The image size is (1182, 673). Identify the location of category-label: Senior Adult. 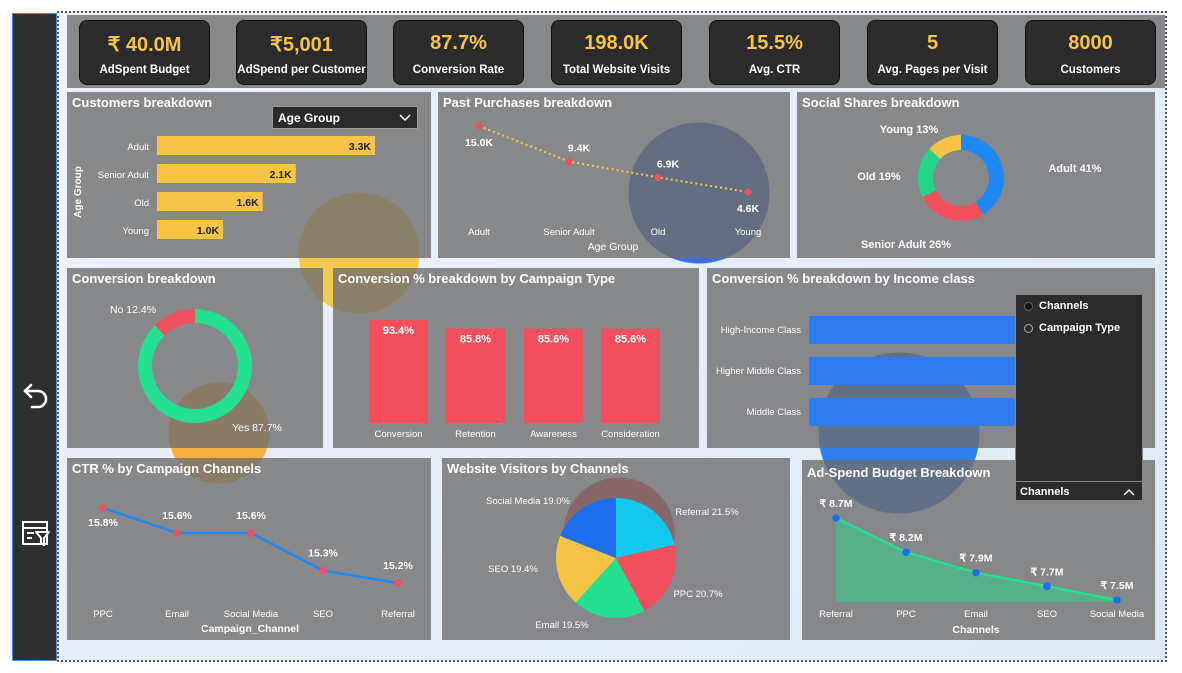
(124, 175).